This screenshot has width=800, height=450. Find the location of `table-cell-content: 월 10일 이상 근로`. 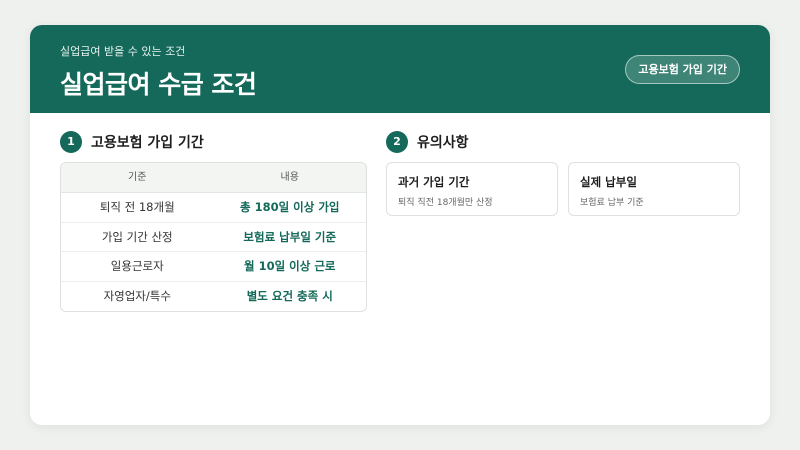

table-cell-content: 월 10일 이상 근로 is located at coordinates (290, 266).